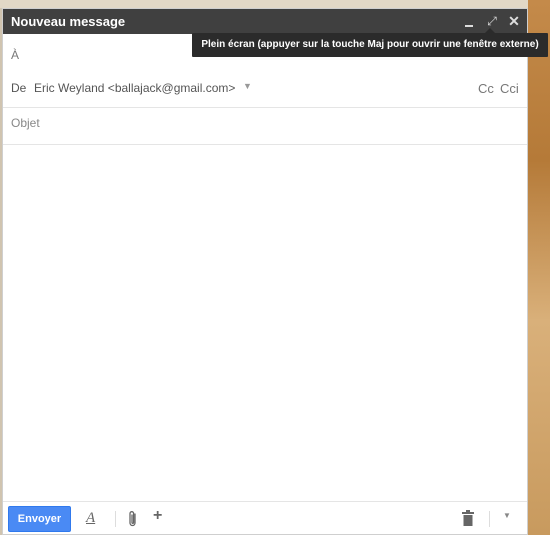 The width and height of the screenshot is (550, 535). What do you see at coordinates (261, 123) in the screenshot?
I see `subject-input` at bounding box center [261, 123].